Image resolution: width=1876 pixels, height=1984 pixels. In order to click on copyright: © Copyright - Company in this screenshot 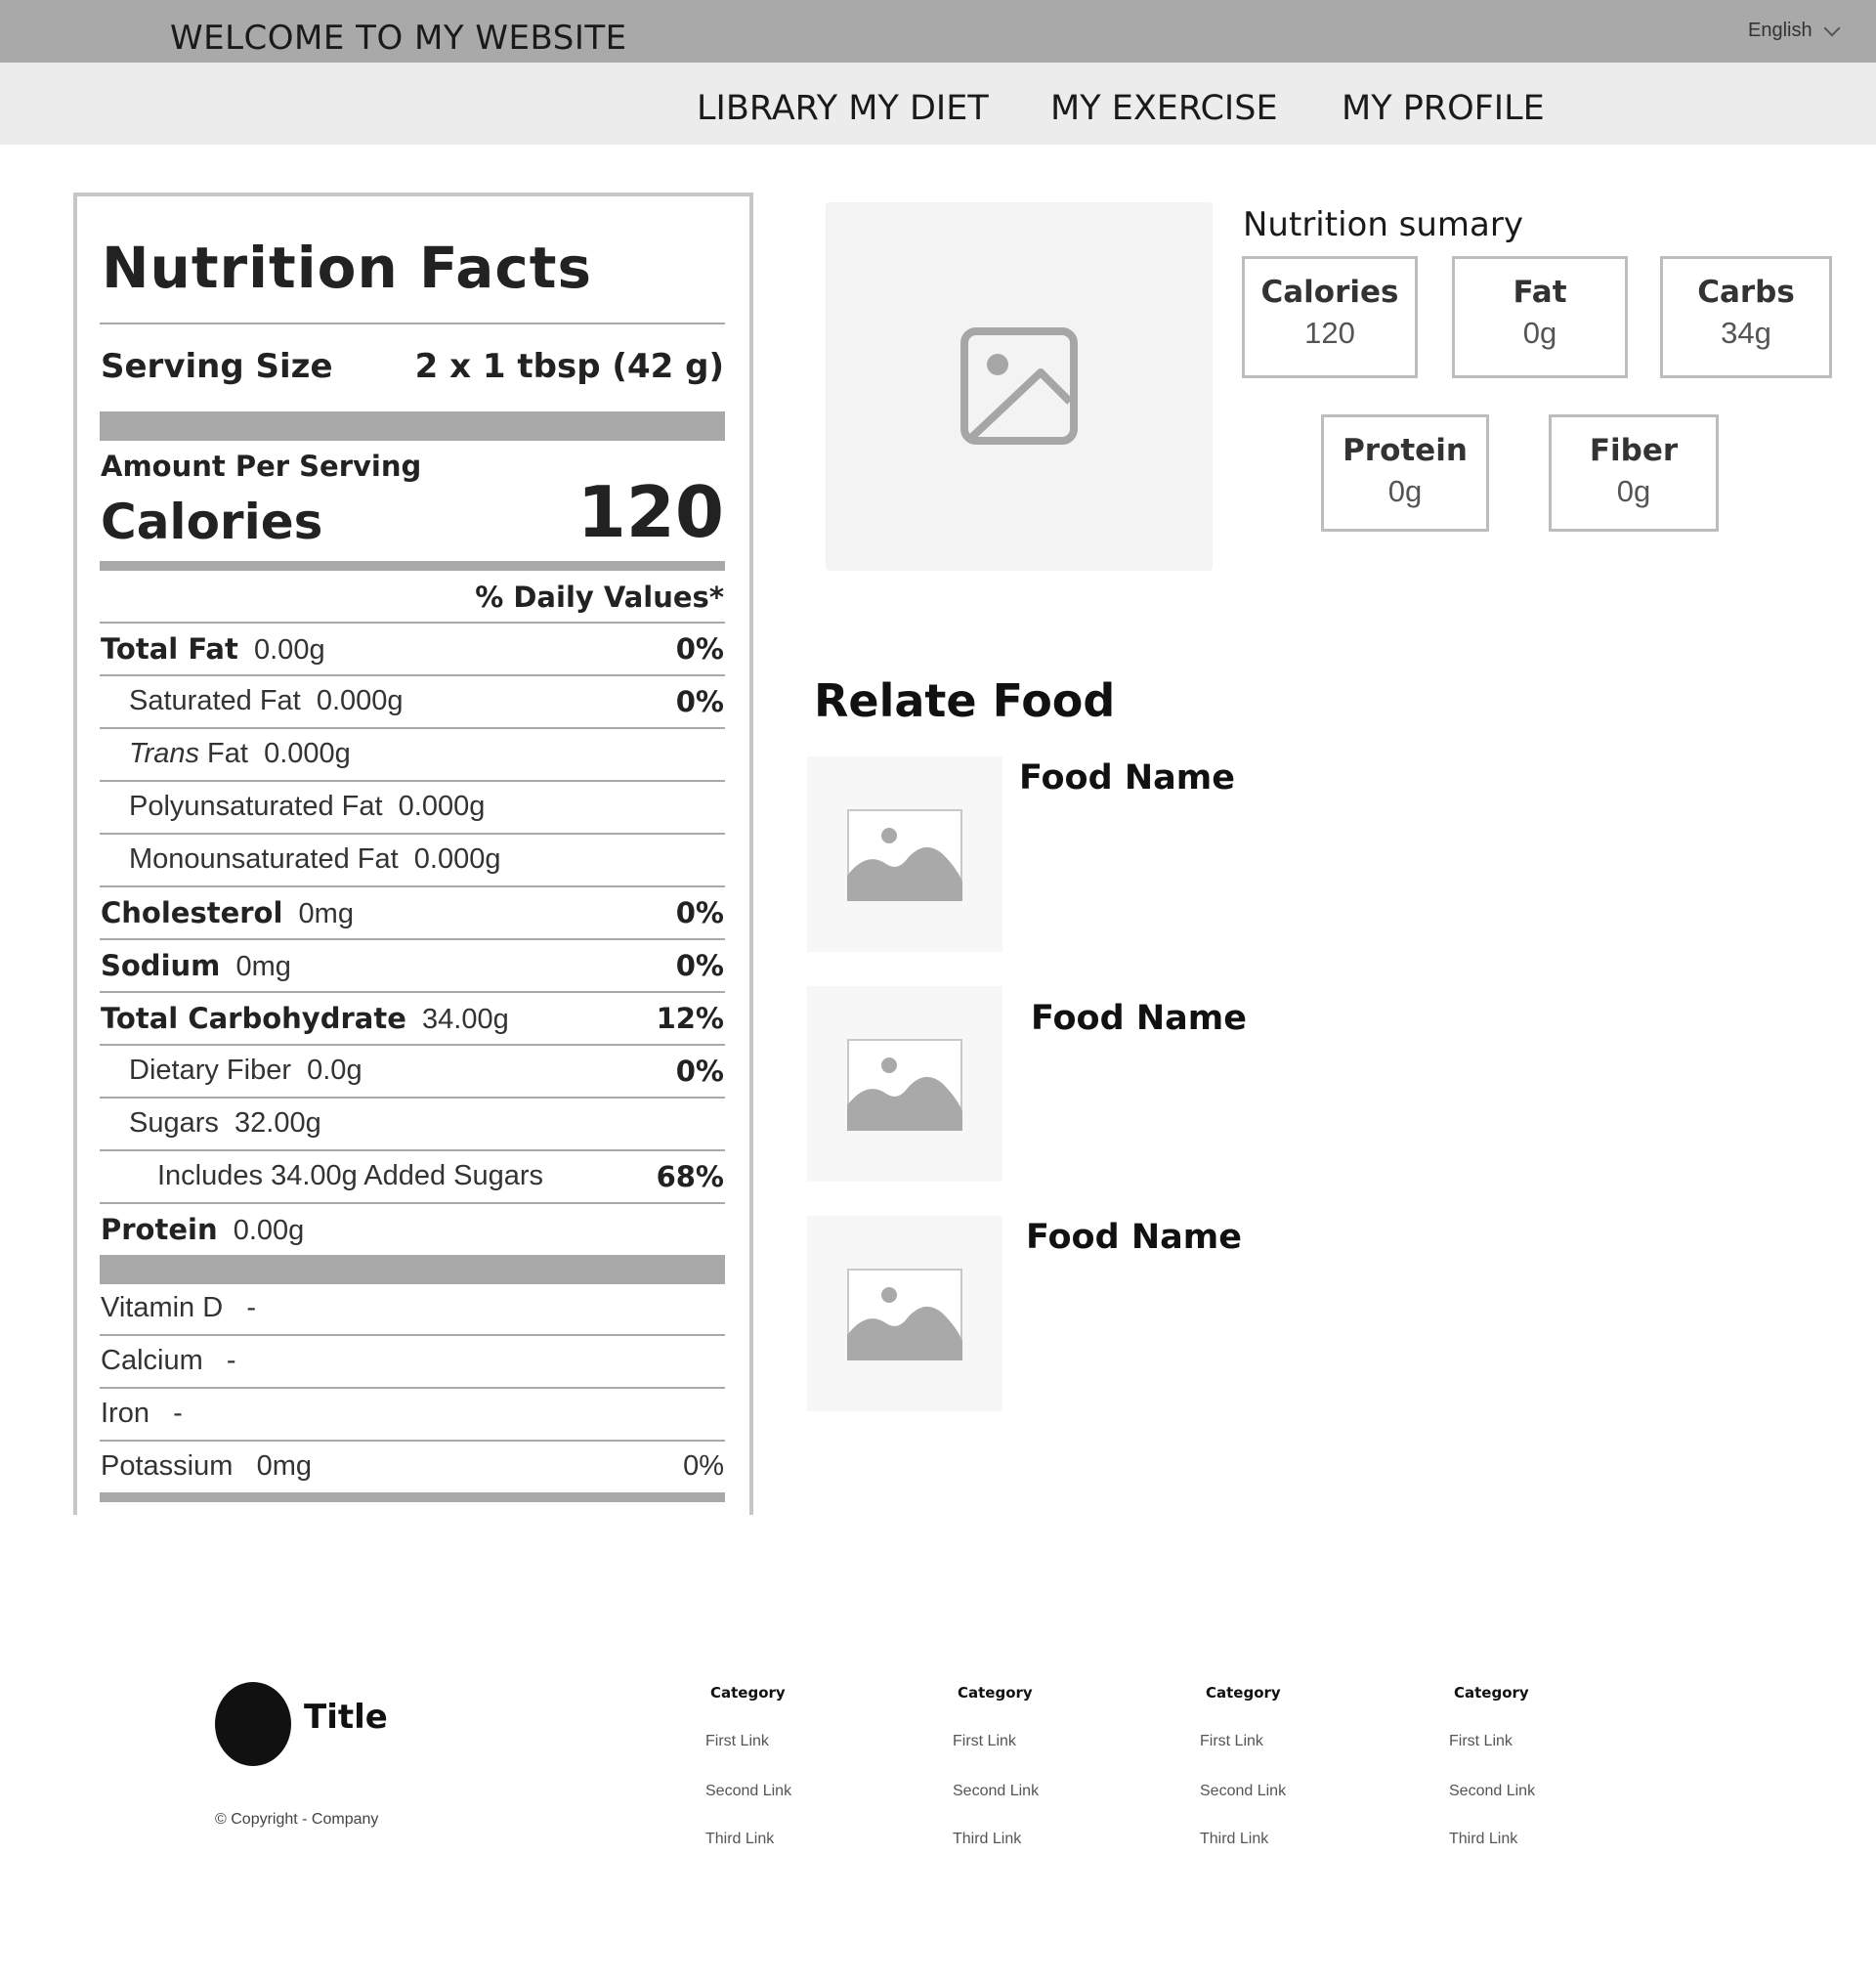, I will do `click(297, 1820)`.